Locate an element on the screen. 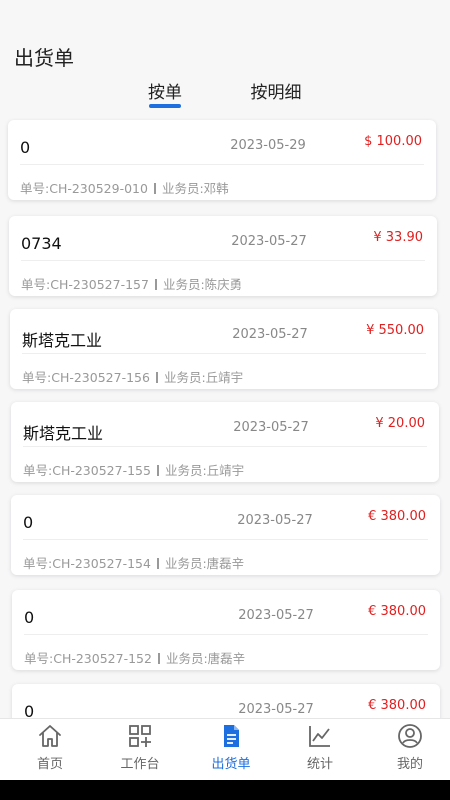 The height and width of the screenshot is (800, 450). chart-icon is located at coordinates (319, 736).